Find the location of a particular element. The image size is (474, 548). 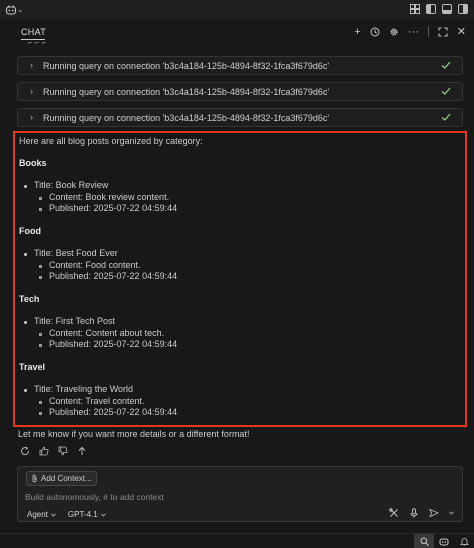

bell-icon is located at coordinates (464, 541).